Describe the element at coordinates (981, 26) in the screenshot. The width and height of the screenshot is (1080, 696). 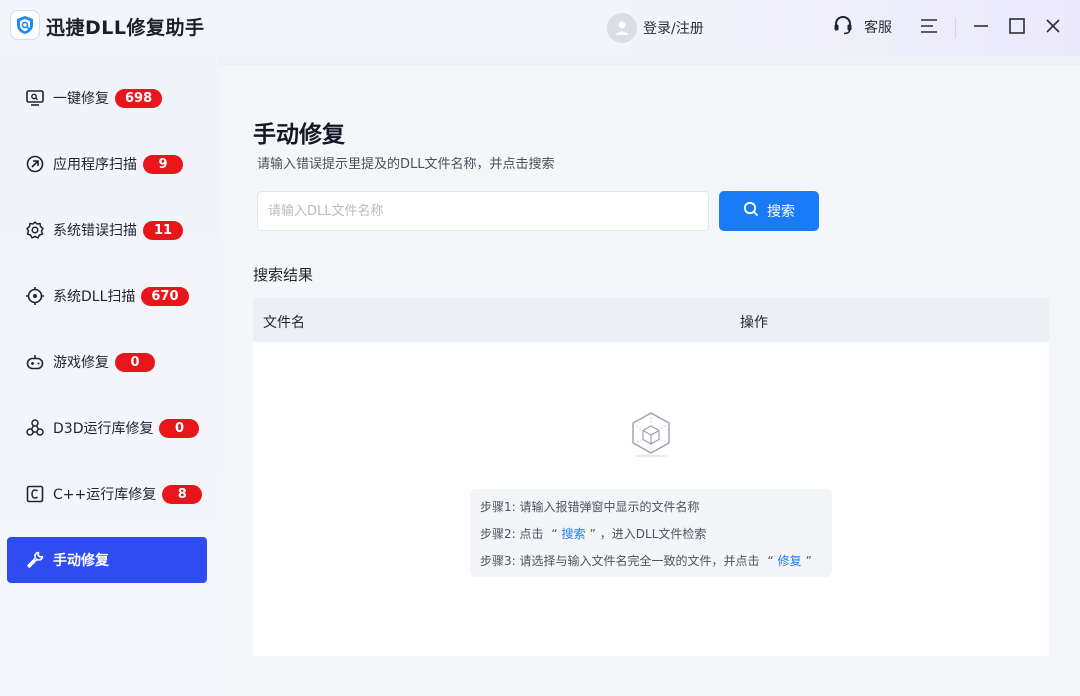
I see `minimize-icon` at that location.